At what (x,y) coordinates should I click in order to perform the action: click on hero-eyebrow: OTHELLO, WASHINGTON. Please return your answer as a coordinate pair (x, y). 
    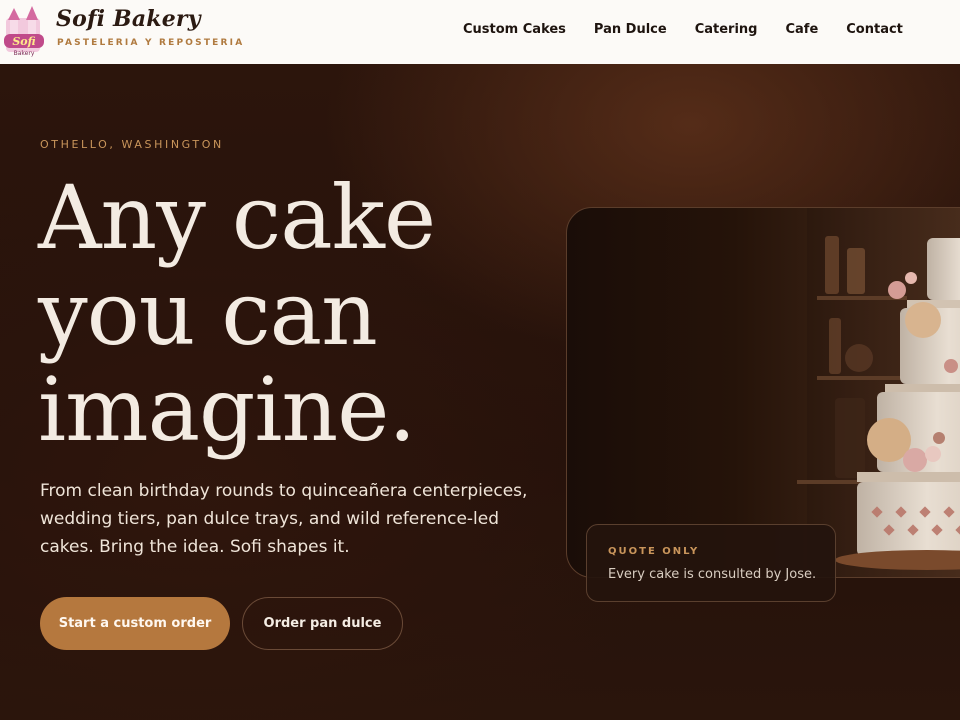
    Looking at the image, I should click on (132, 144).